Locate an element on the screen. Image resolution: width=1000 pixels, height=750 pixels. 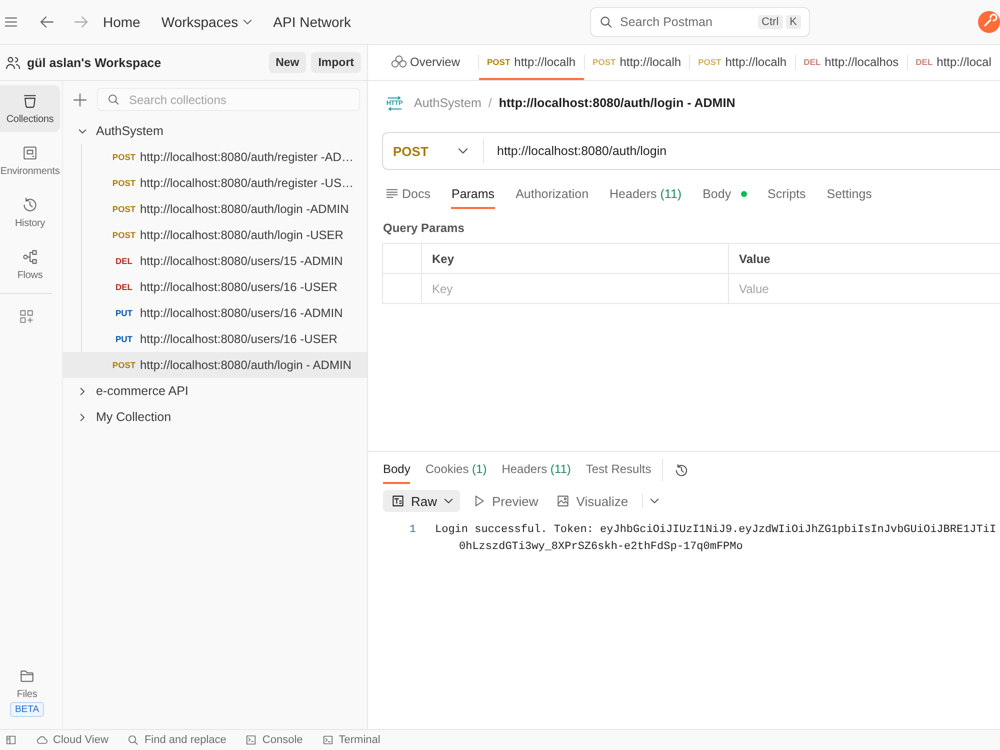
search-input: Search collections is located at coordinates (244, 99).